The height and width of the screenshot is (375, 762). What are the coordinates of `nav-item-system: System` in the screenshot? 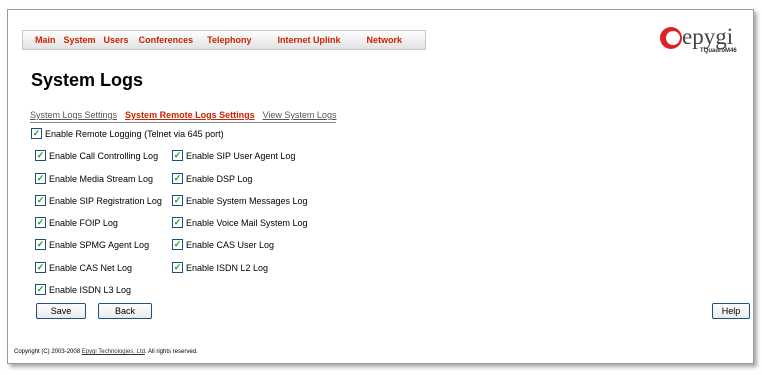 It's located at (80, 40).